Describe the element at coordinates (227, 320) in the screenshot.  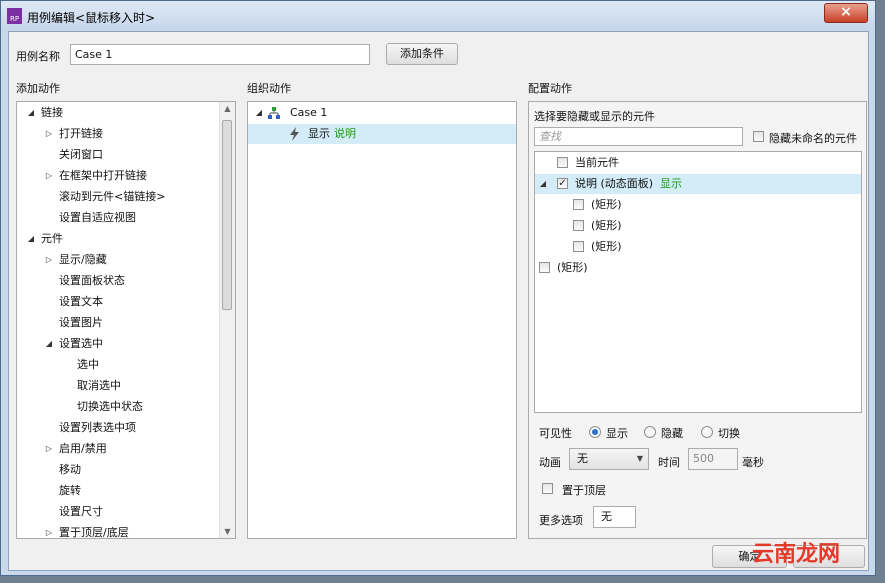
I see `action-list-scrollbar: ▲ ▼` at that location.